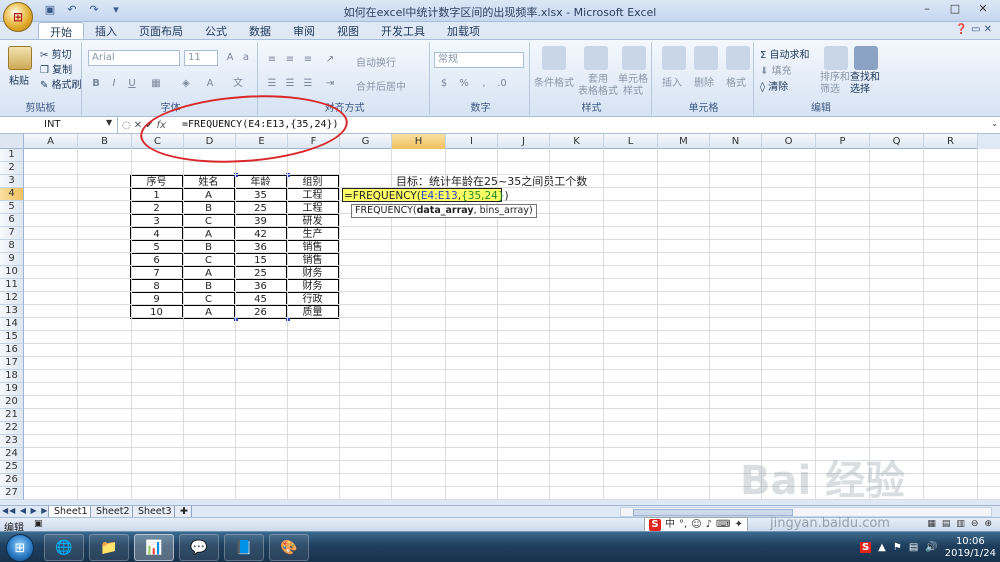  Describe the element at coordinates (598, 86) in the screenshot. I see `table-format-button: 套用 表格格式` at that location.